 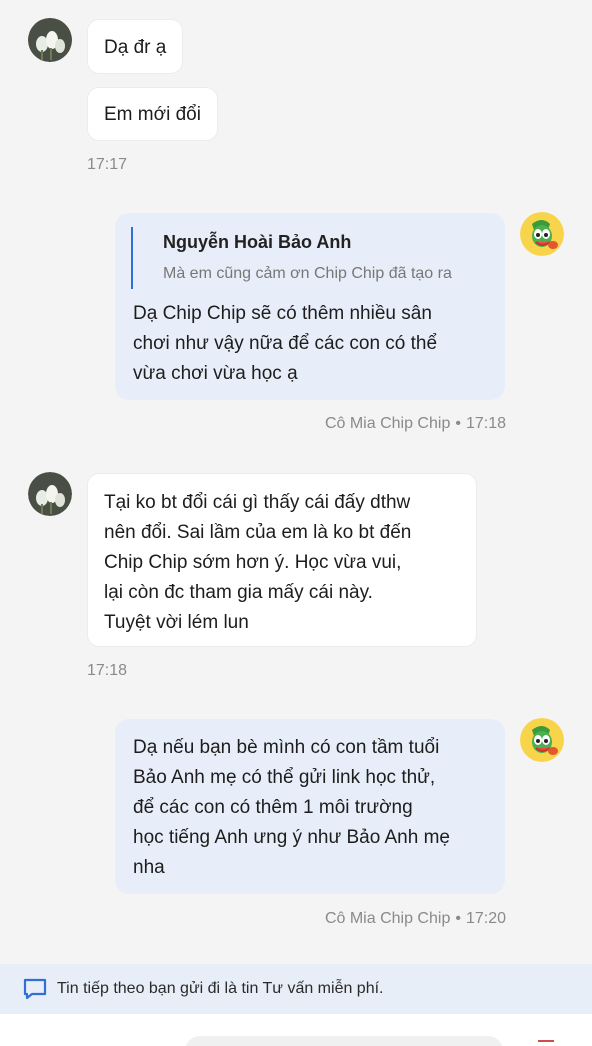 What do you see at coordinates (253, 562) in the screenshot?
I see `message-line: Chip Chip sớm hơn ý. Học vừa vui,` at bounding box center [253, 562].